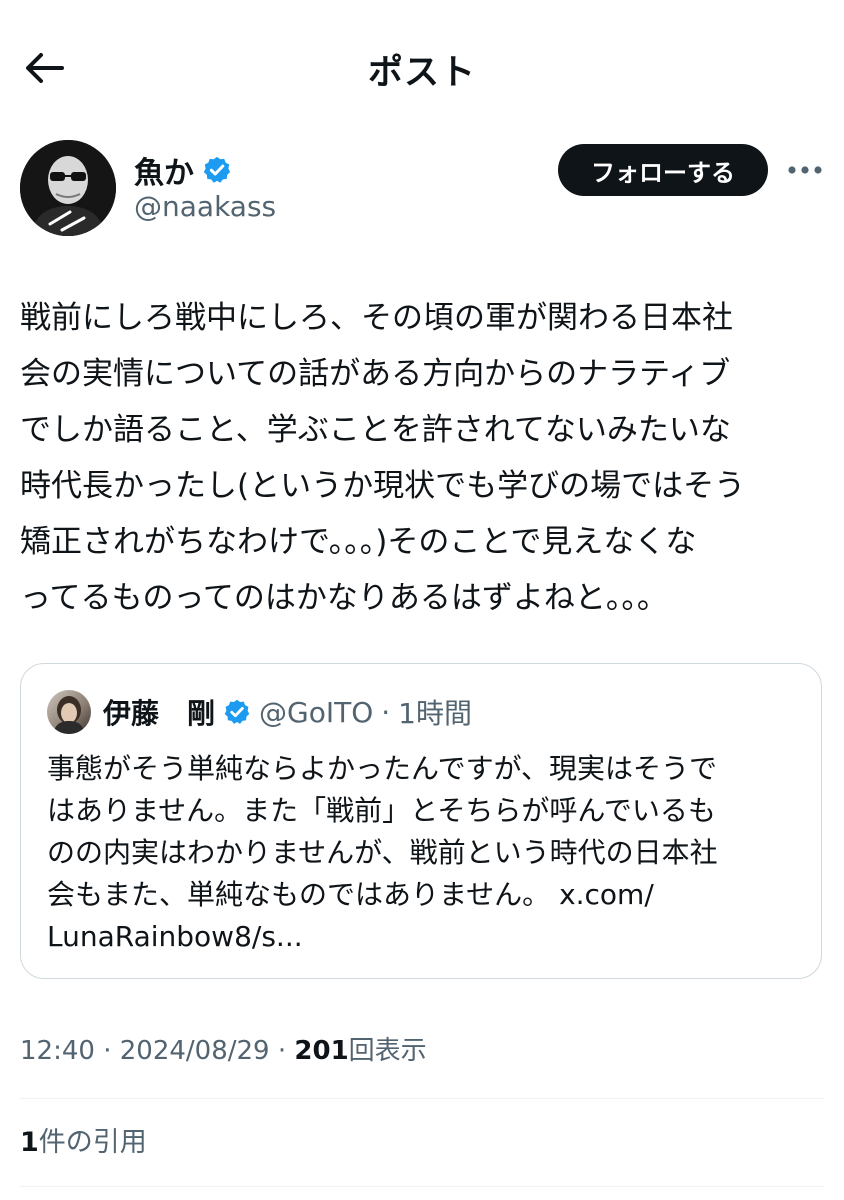  Describe the element at coordinates (421, 73) in the screenshot. I see `page-title: ポスト` at that location.